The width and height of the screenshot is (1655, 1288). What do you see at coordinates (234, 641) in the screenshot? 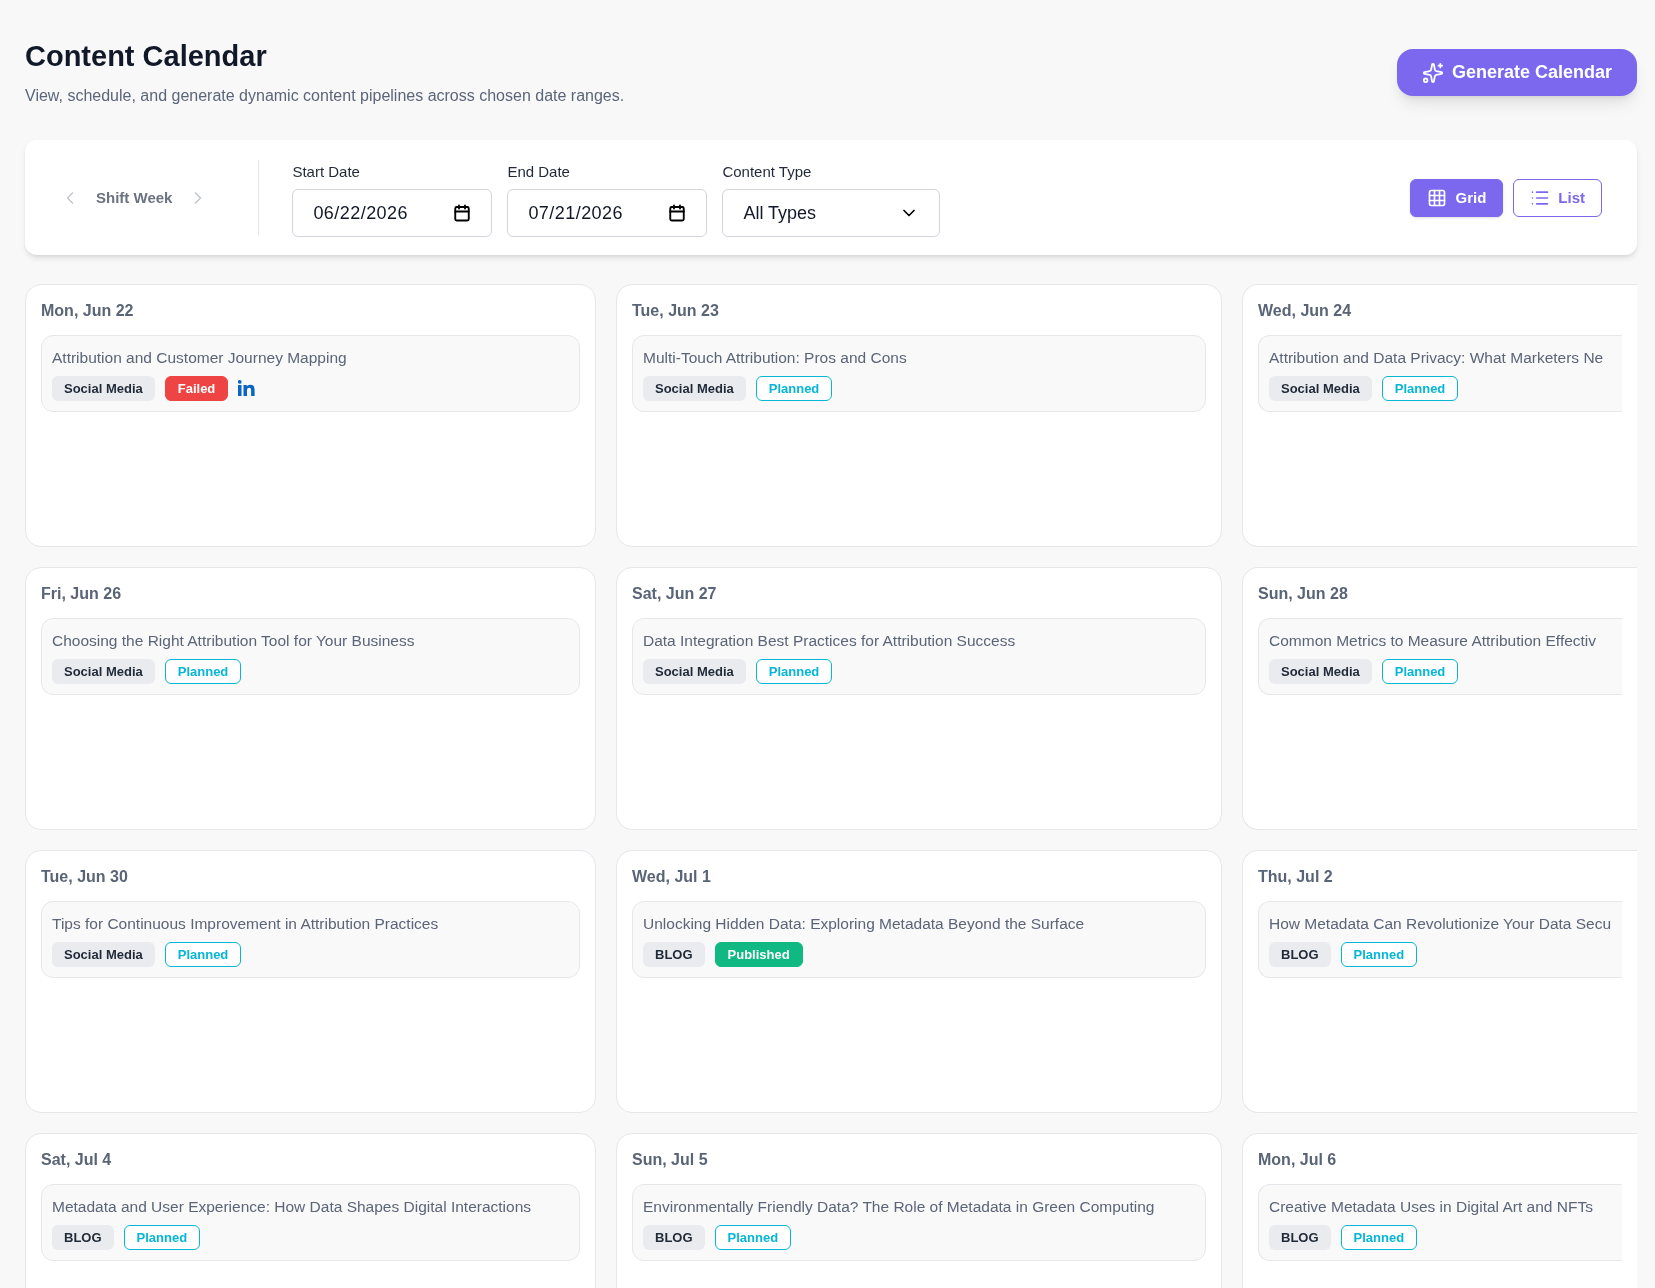
I see `entry-title: Choosing the Right Attribution Tool for Your Business` at bounding box center [234, 641].